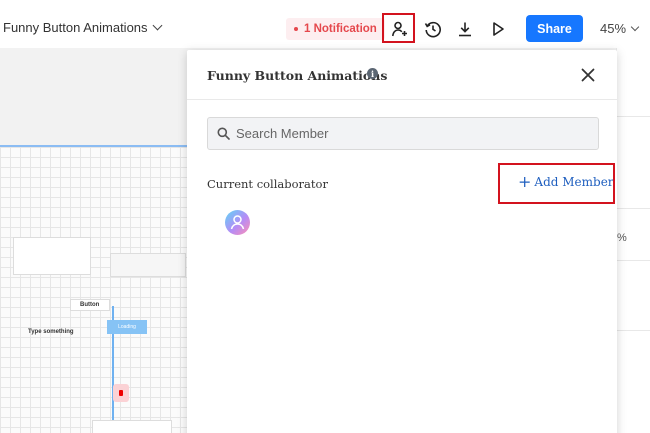 This screenshot has width=650, height=433. Describe the element at coordinates (372, 73) in the screenshot. I see `info-icon: i` at that location.